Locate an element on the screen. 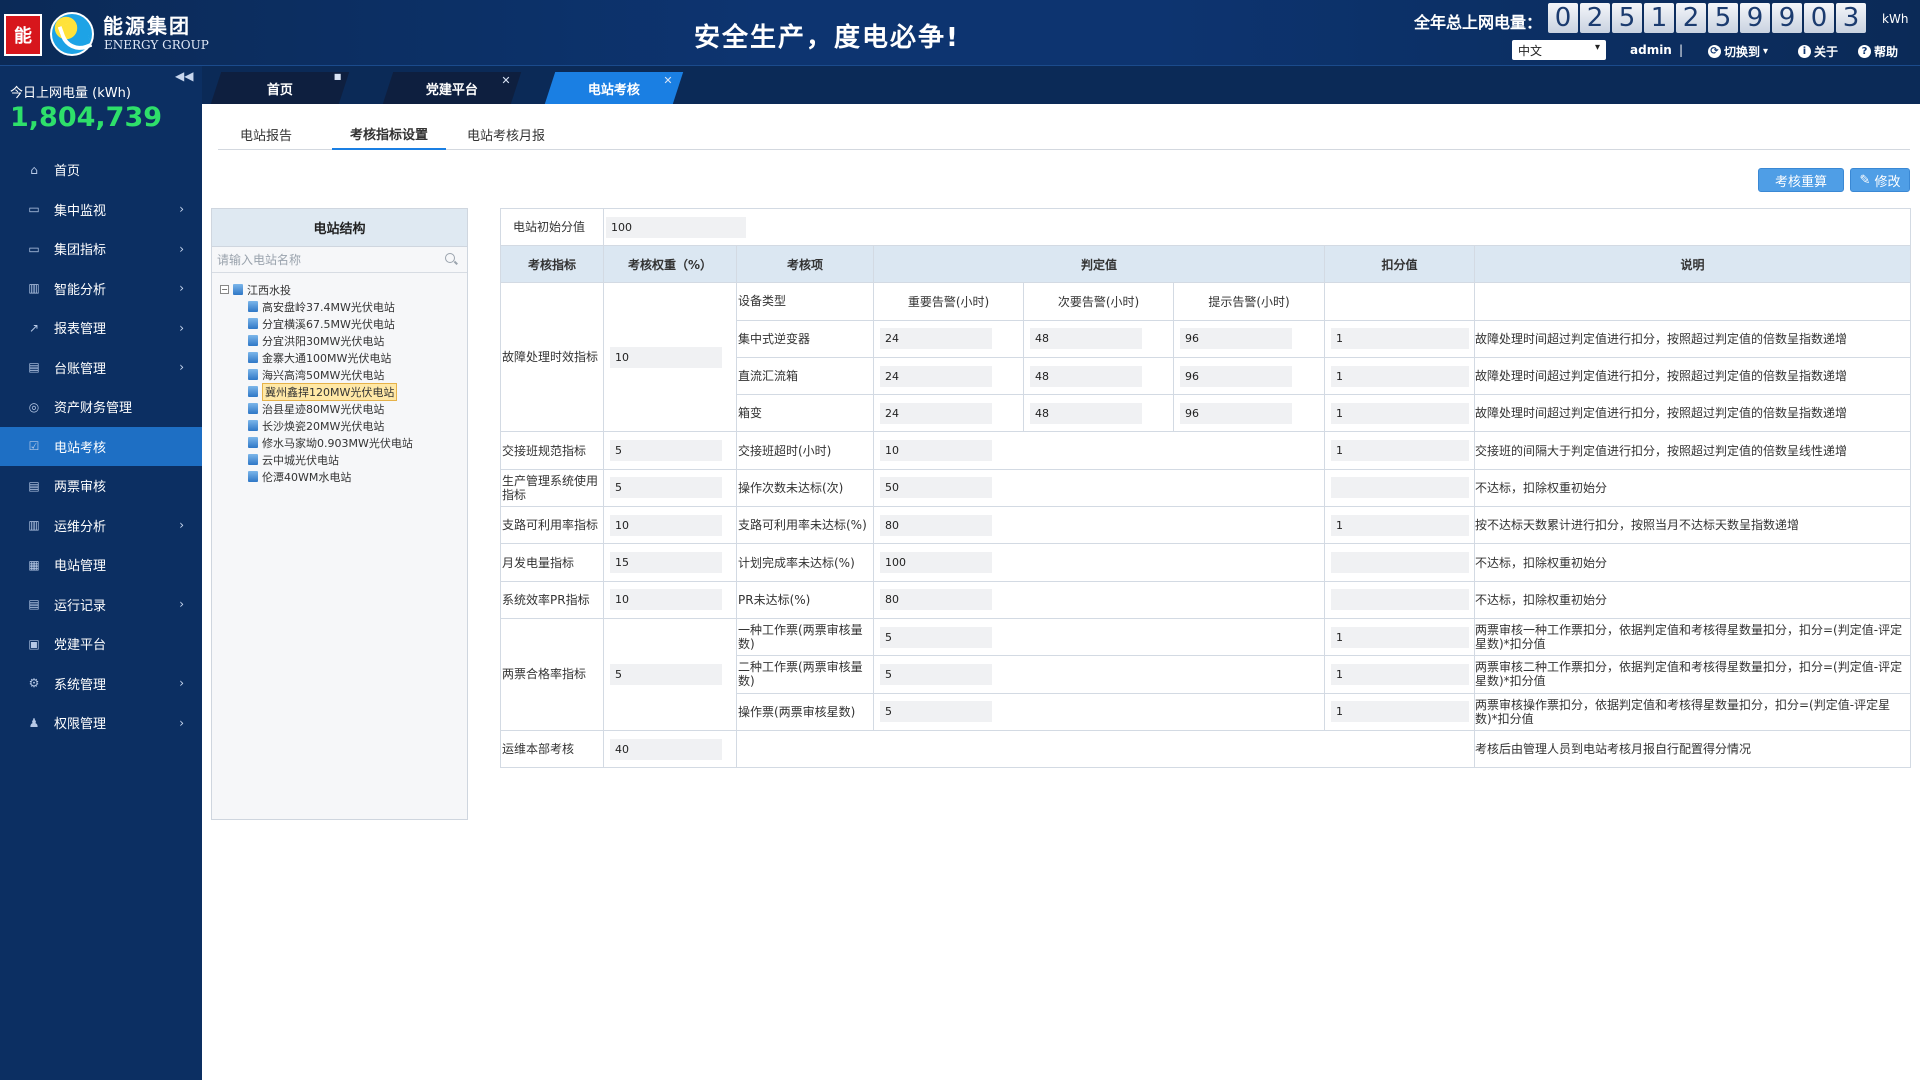 The image size is (1920, 1080). description-text: 故障处理时间超过判定值进行扣分，按照超过判定值的倍数呈指数递增 is located at coordinates (1692, 376).